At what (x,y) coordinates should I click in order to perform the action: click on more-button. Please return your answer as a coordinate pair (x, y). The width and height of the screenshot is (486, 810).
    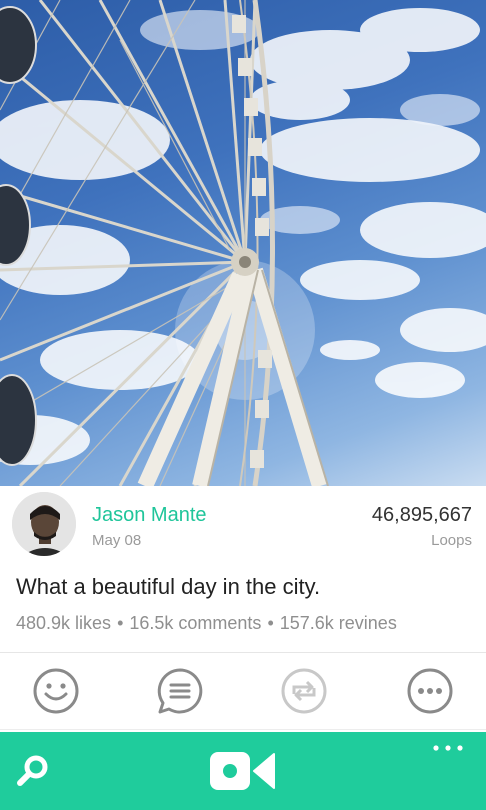
    Looking at the image, I should click on (430, 691).